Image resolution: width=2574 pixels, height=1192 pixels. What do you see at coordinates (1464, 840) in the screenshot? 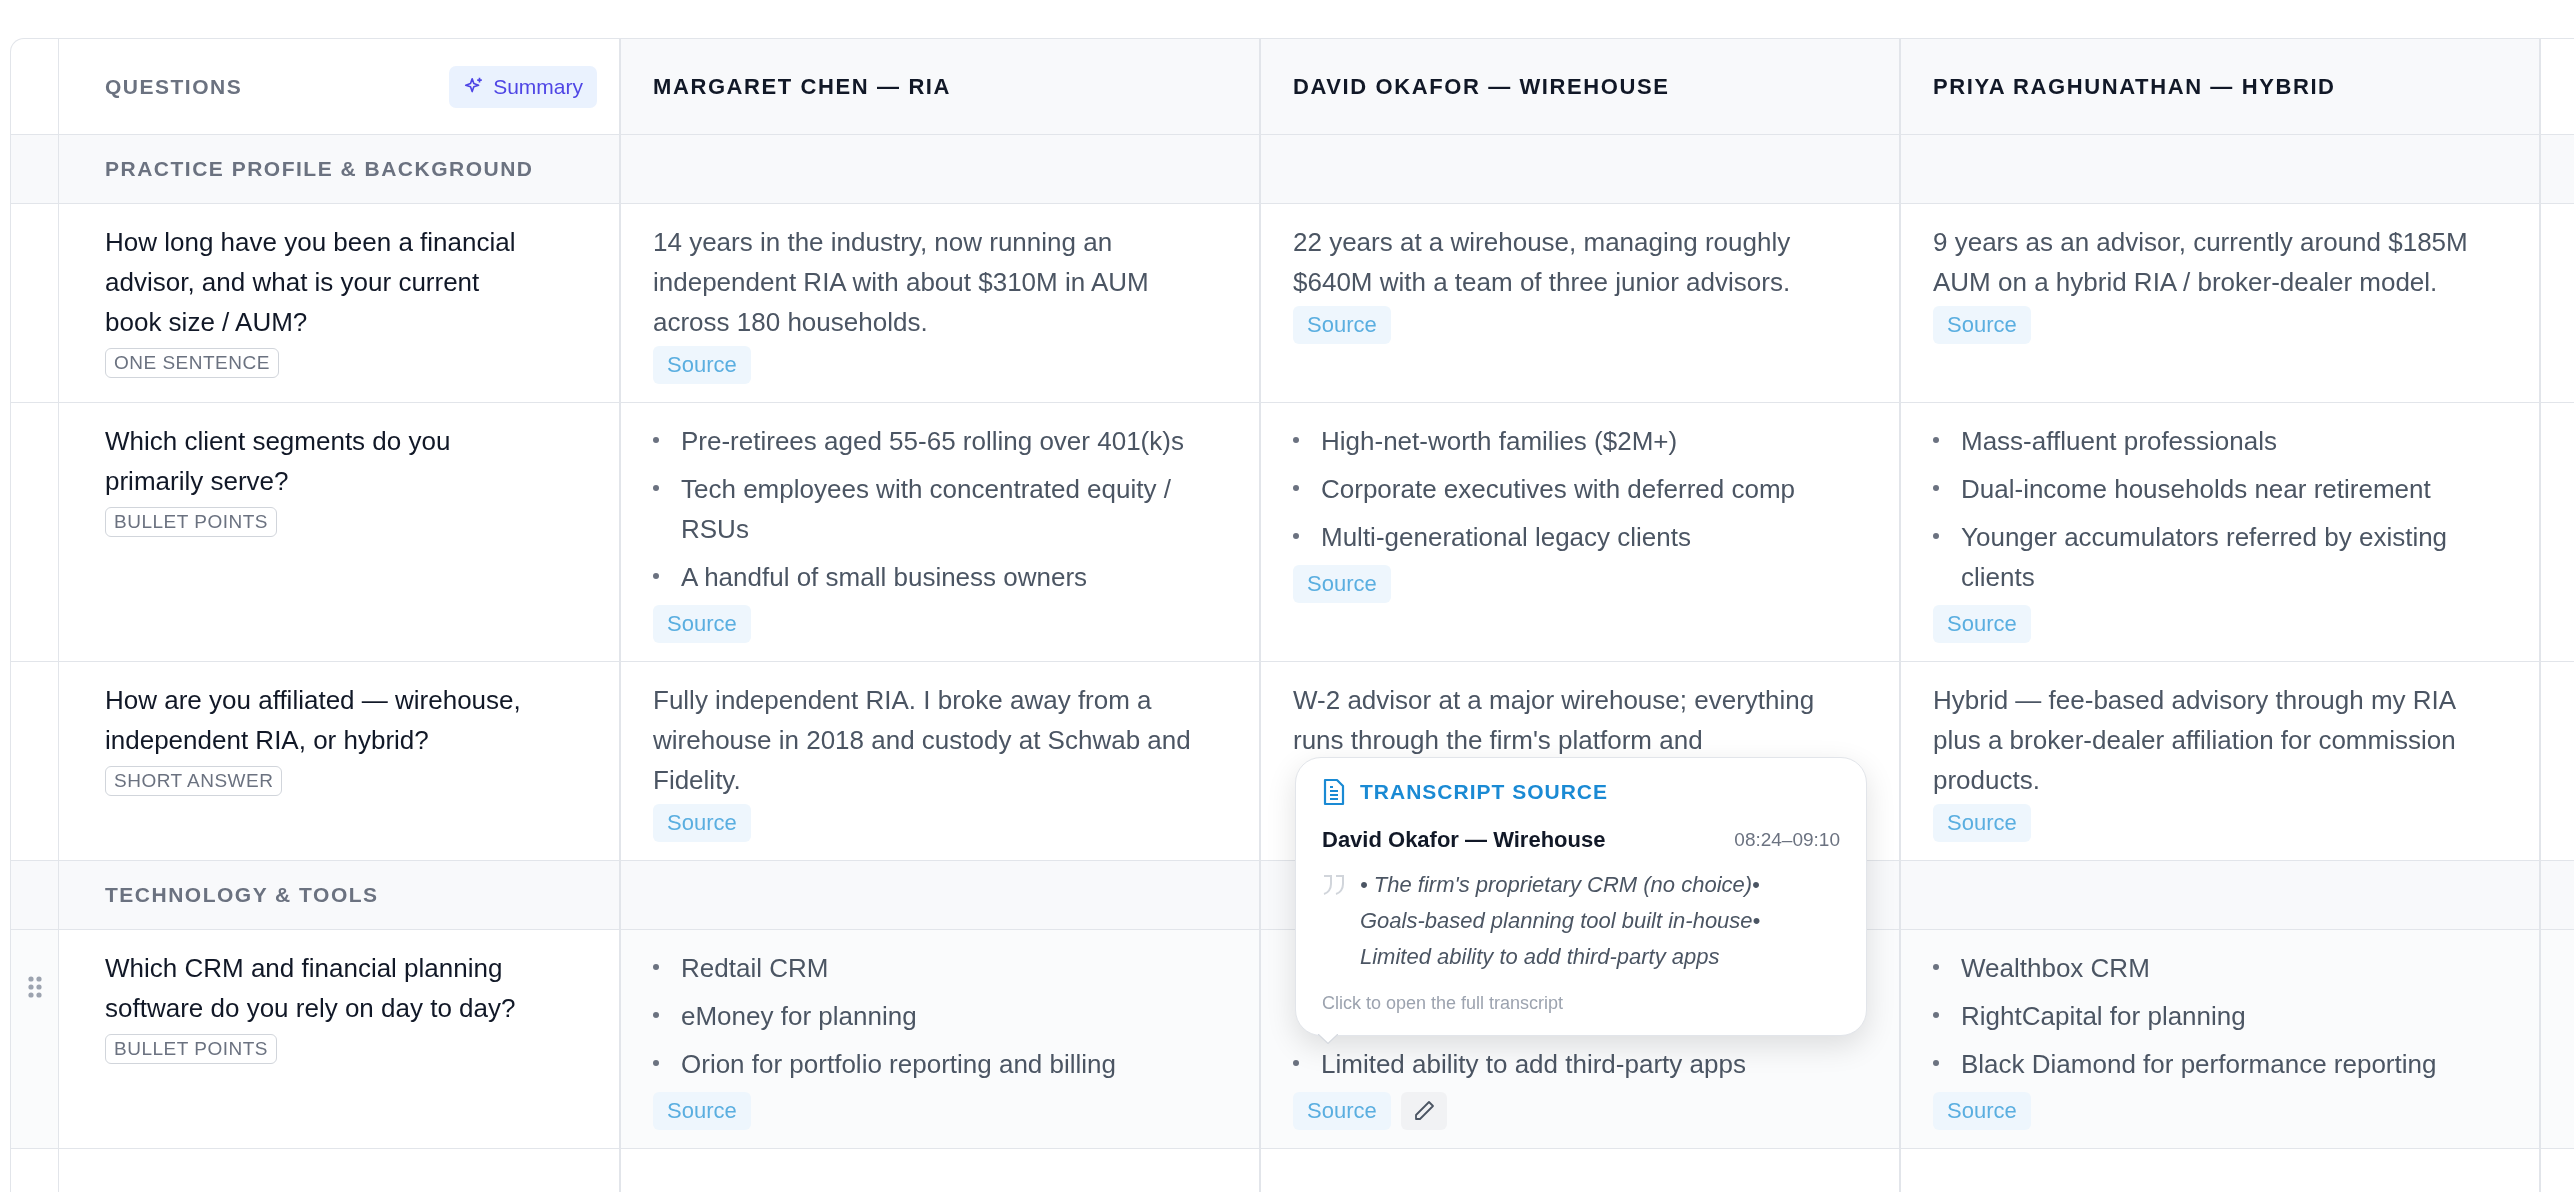
I see `speaker-name: David Okafor — Wirehouse` at bounding box center [1464, 840].